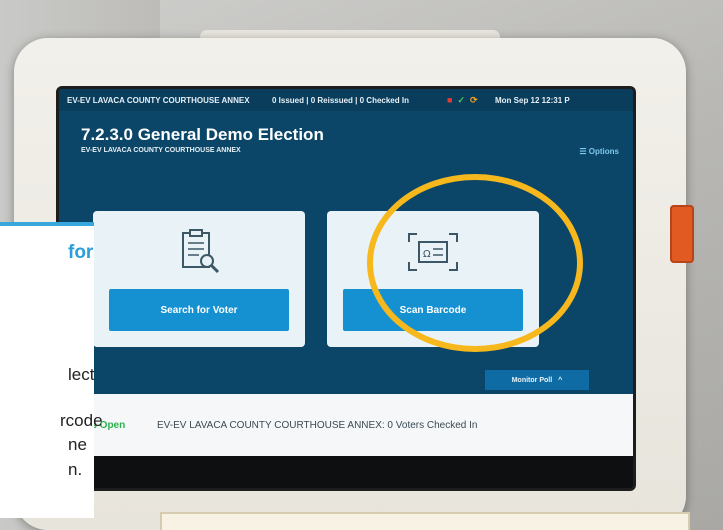 This screenshot has height=530, width=723. What do you see at coordinates (599, 151) in the screenshot?
I see `options-menu-button: ☰ Options` at bounding box center [599, 151].